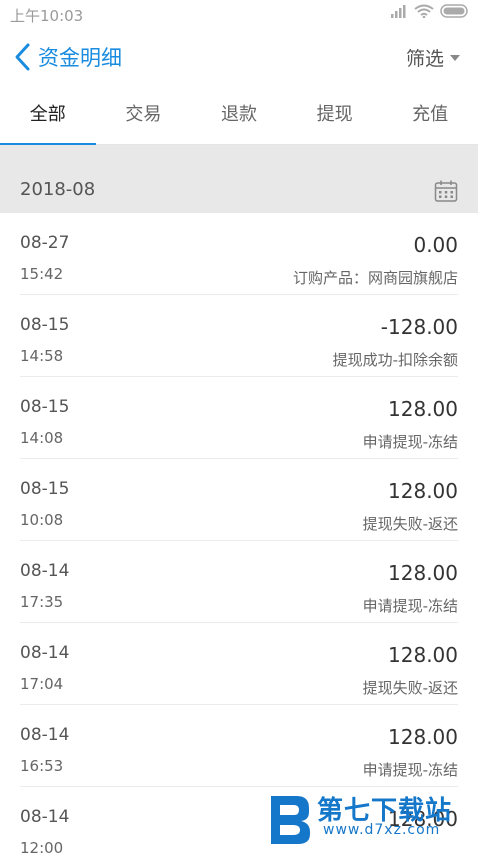 This screenshot has height=868, width=478. I want to click on tab-bar: 全部 交易 退款 提现 充值, so click(239, 115).